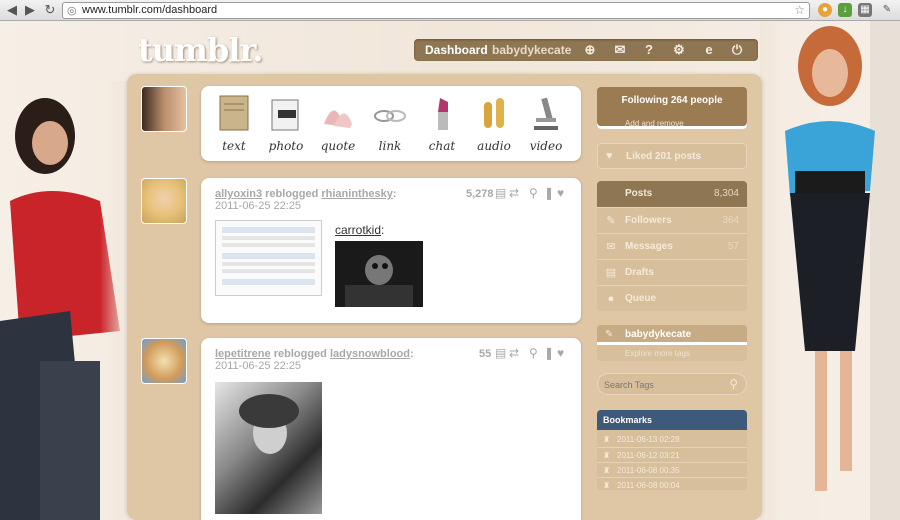 The image size is (900, 520). Describe the element at coordinates (590, 50) in the screenshot. I see `plus-circle-icon: ⊕` at that location.